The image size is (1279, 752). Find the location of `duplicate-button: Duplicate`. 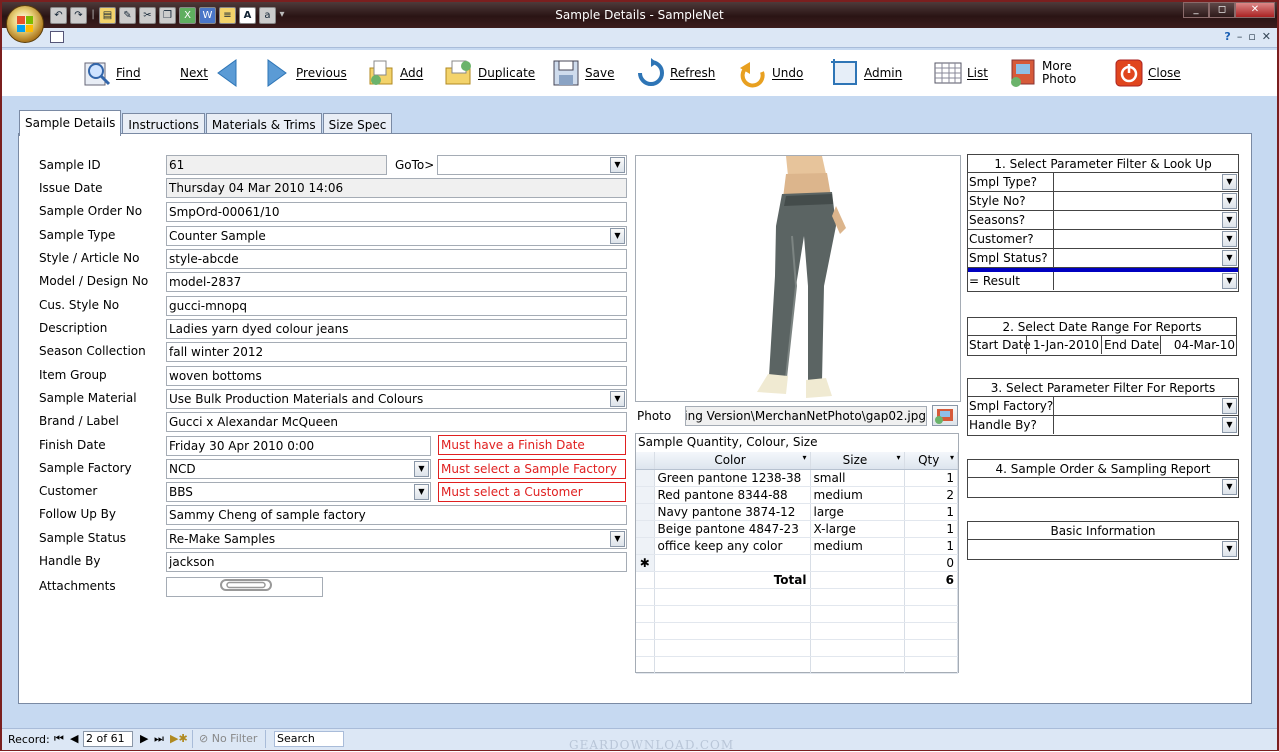

duplicate-button: Duplicate is located at coordinates (489, 73).